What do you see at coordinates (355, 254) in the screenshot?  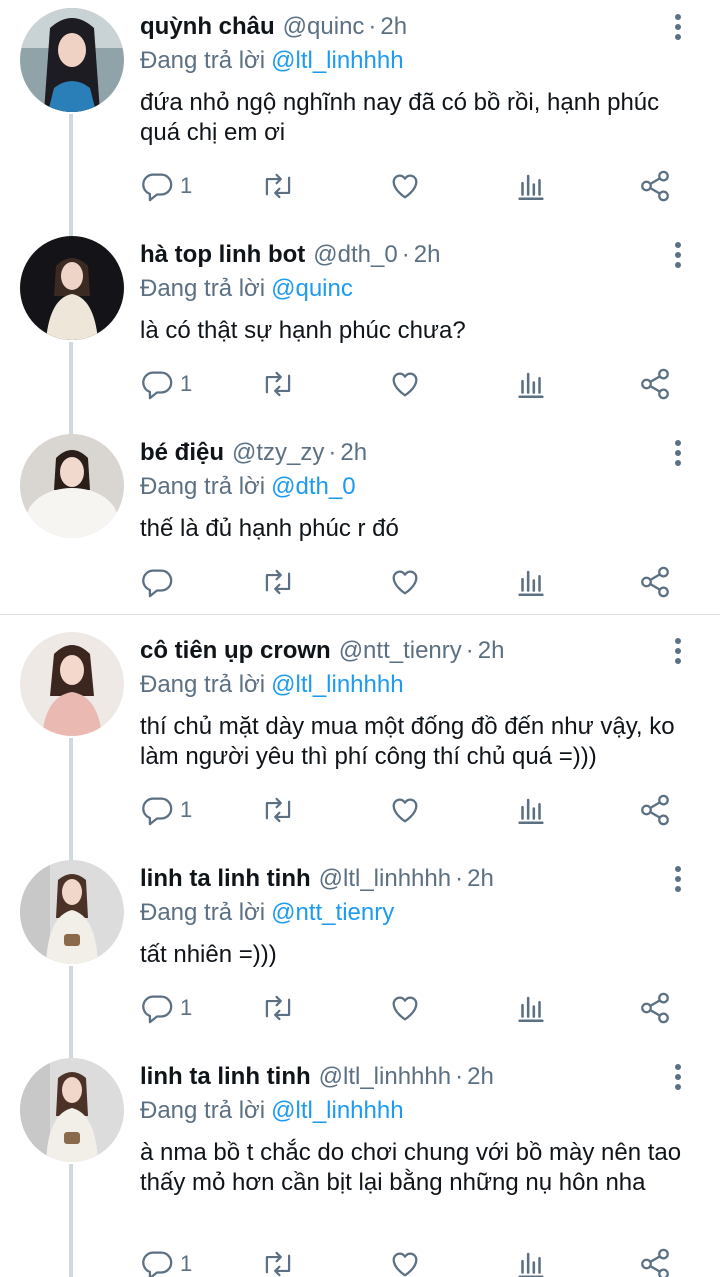 I see `user-handle: @dth_0` at bounding box center [355, 254].